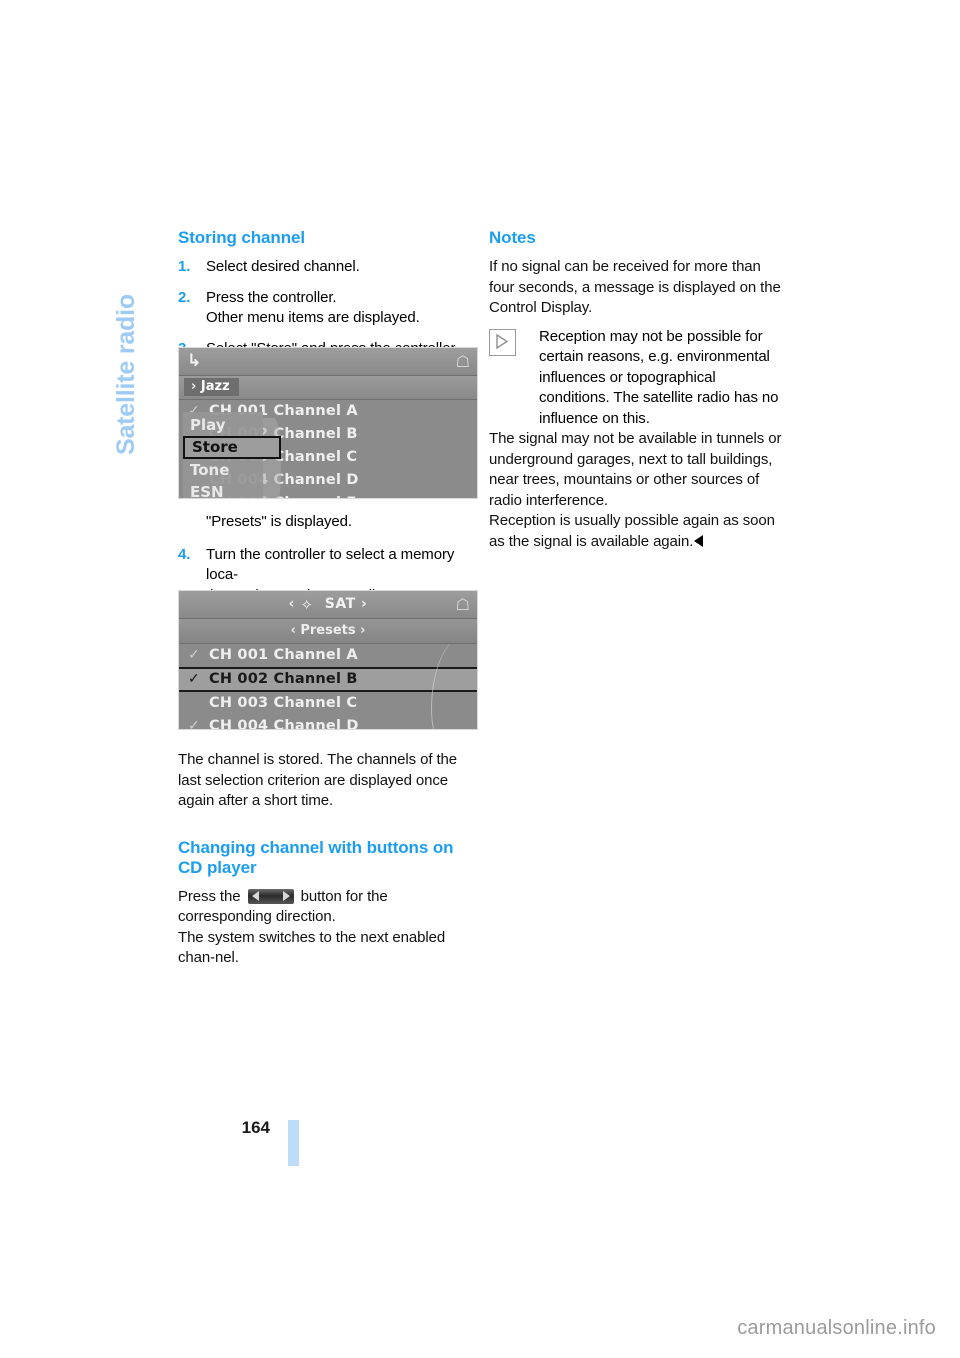 This screenshot has width=960, height=1358. Describe the element at coordinates (502, 342) in the screenshot. I see `triangle-play-icon` at that location.